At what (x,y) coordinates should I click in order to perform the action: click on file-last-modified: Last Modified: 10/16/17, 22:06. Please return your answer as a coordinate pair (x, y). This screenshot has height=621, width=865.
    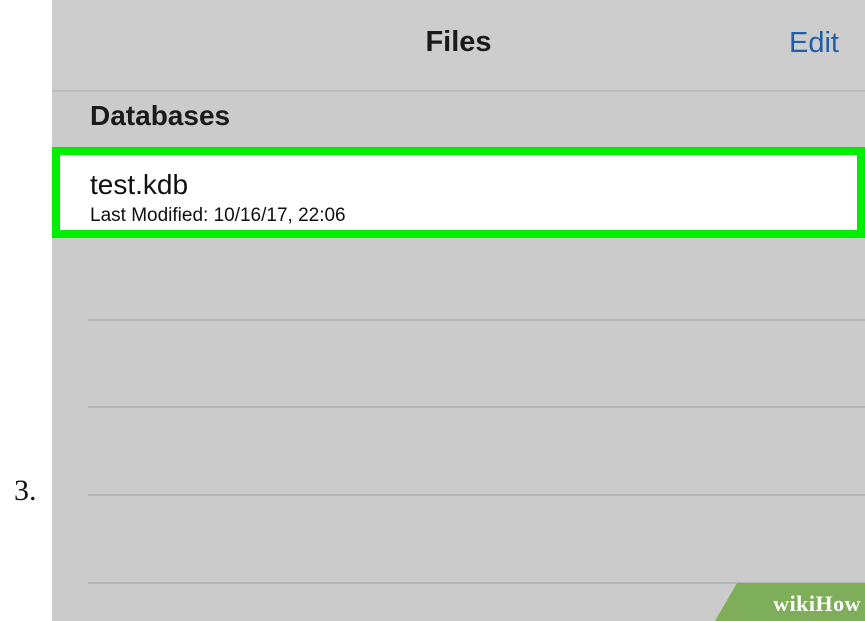
    Looking at the image, I should click on (218, 215).